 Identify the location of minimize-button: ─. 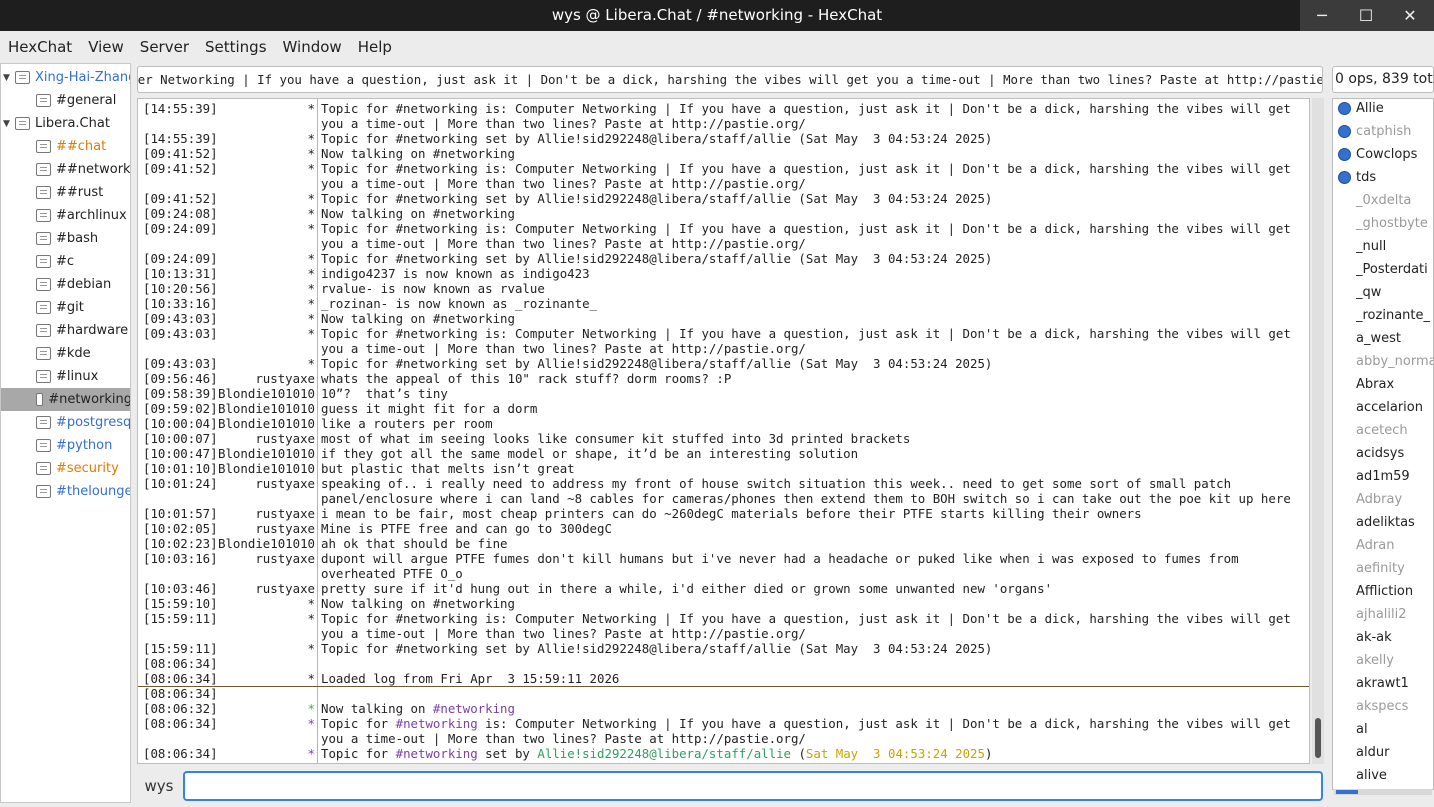
(1322, 15).